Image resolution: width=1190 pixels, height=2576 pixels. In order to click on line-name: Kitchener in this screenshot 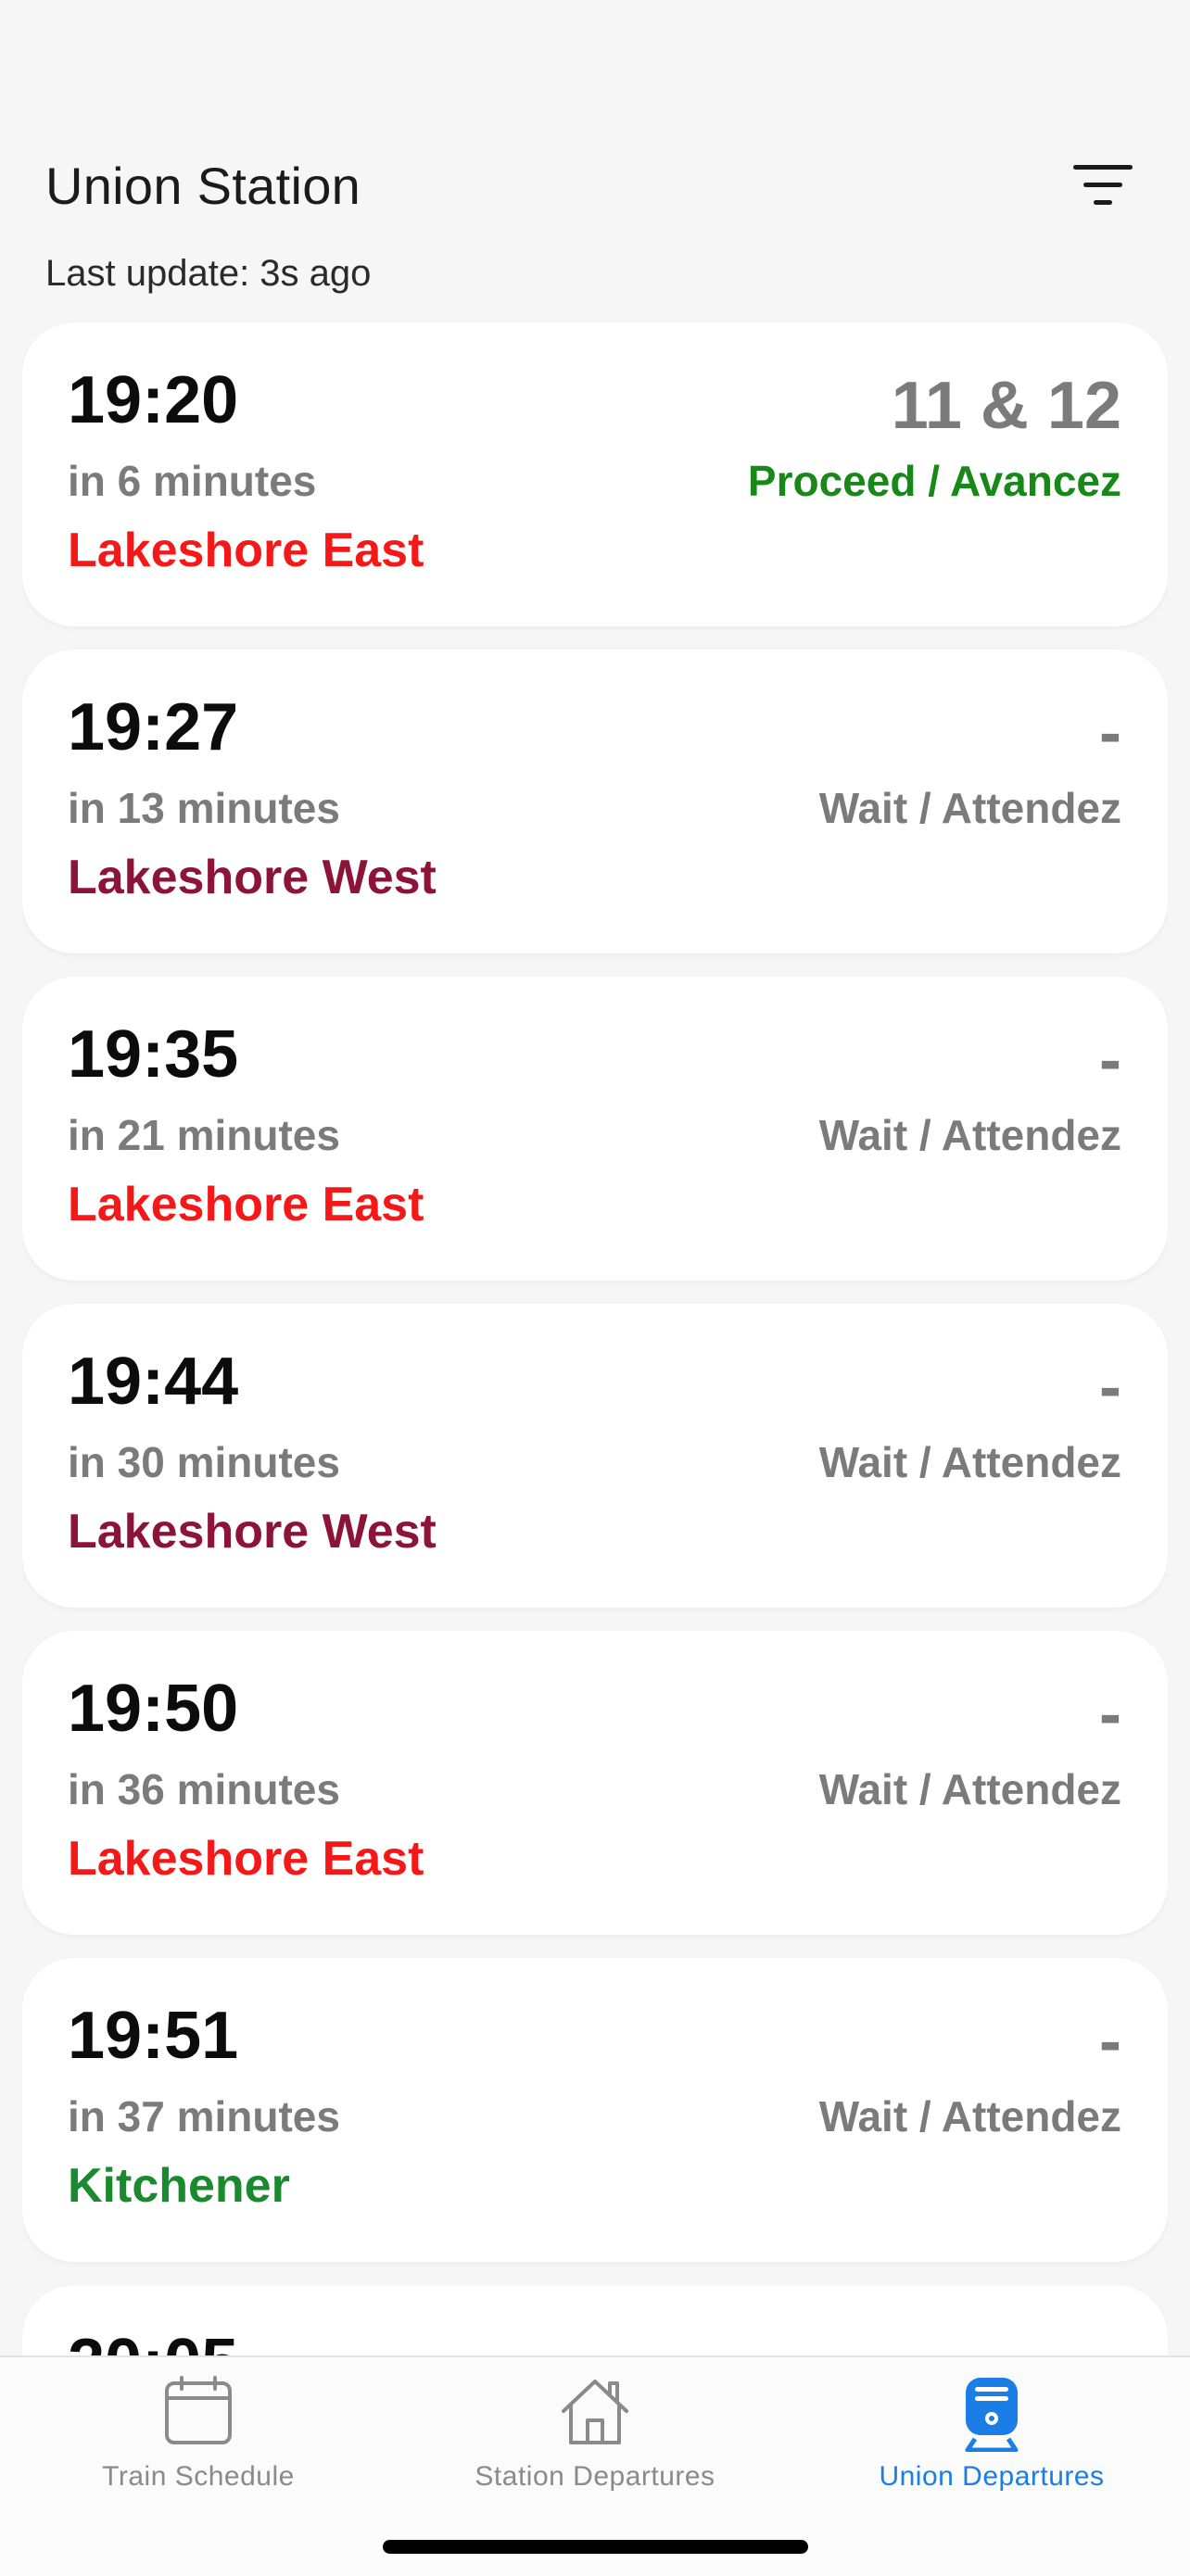, I will do `click(179, 2186)`.